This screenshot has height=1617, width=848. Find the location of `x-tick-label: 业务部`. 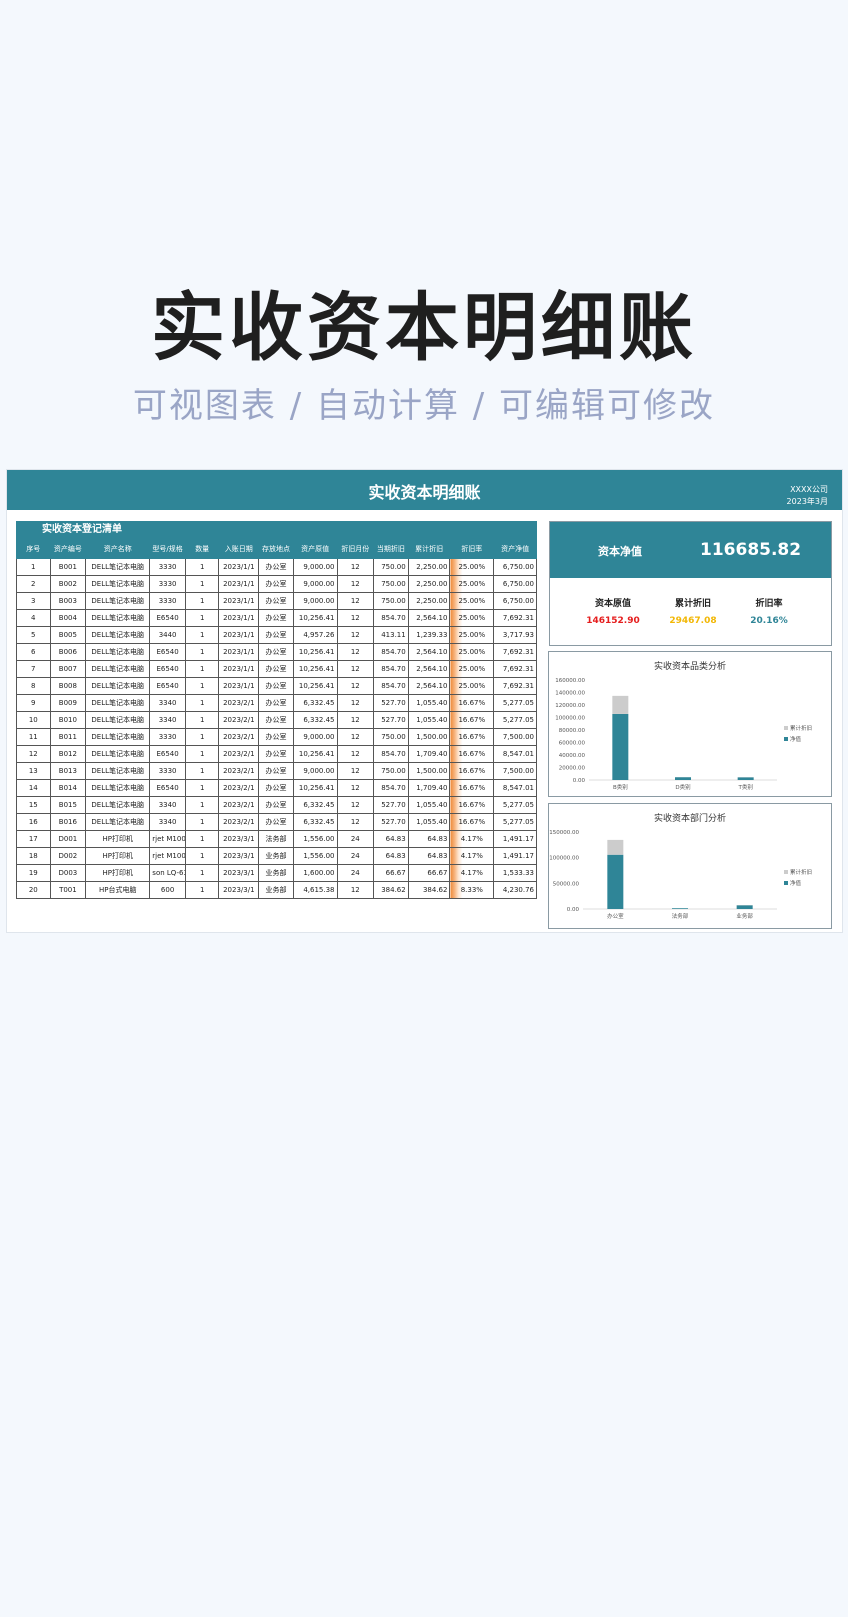

x-tick-label: 业务部 is located at coordinates (744, 916).